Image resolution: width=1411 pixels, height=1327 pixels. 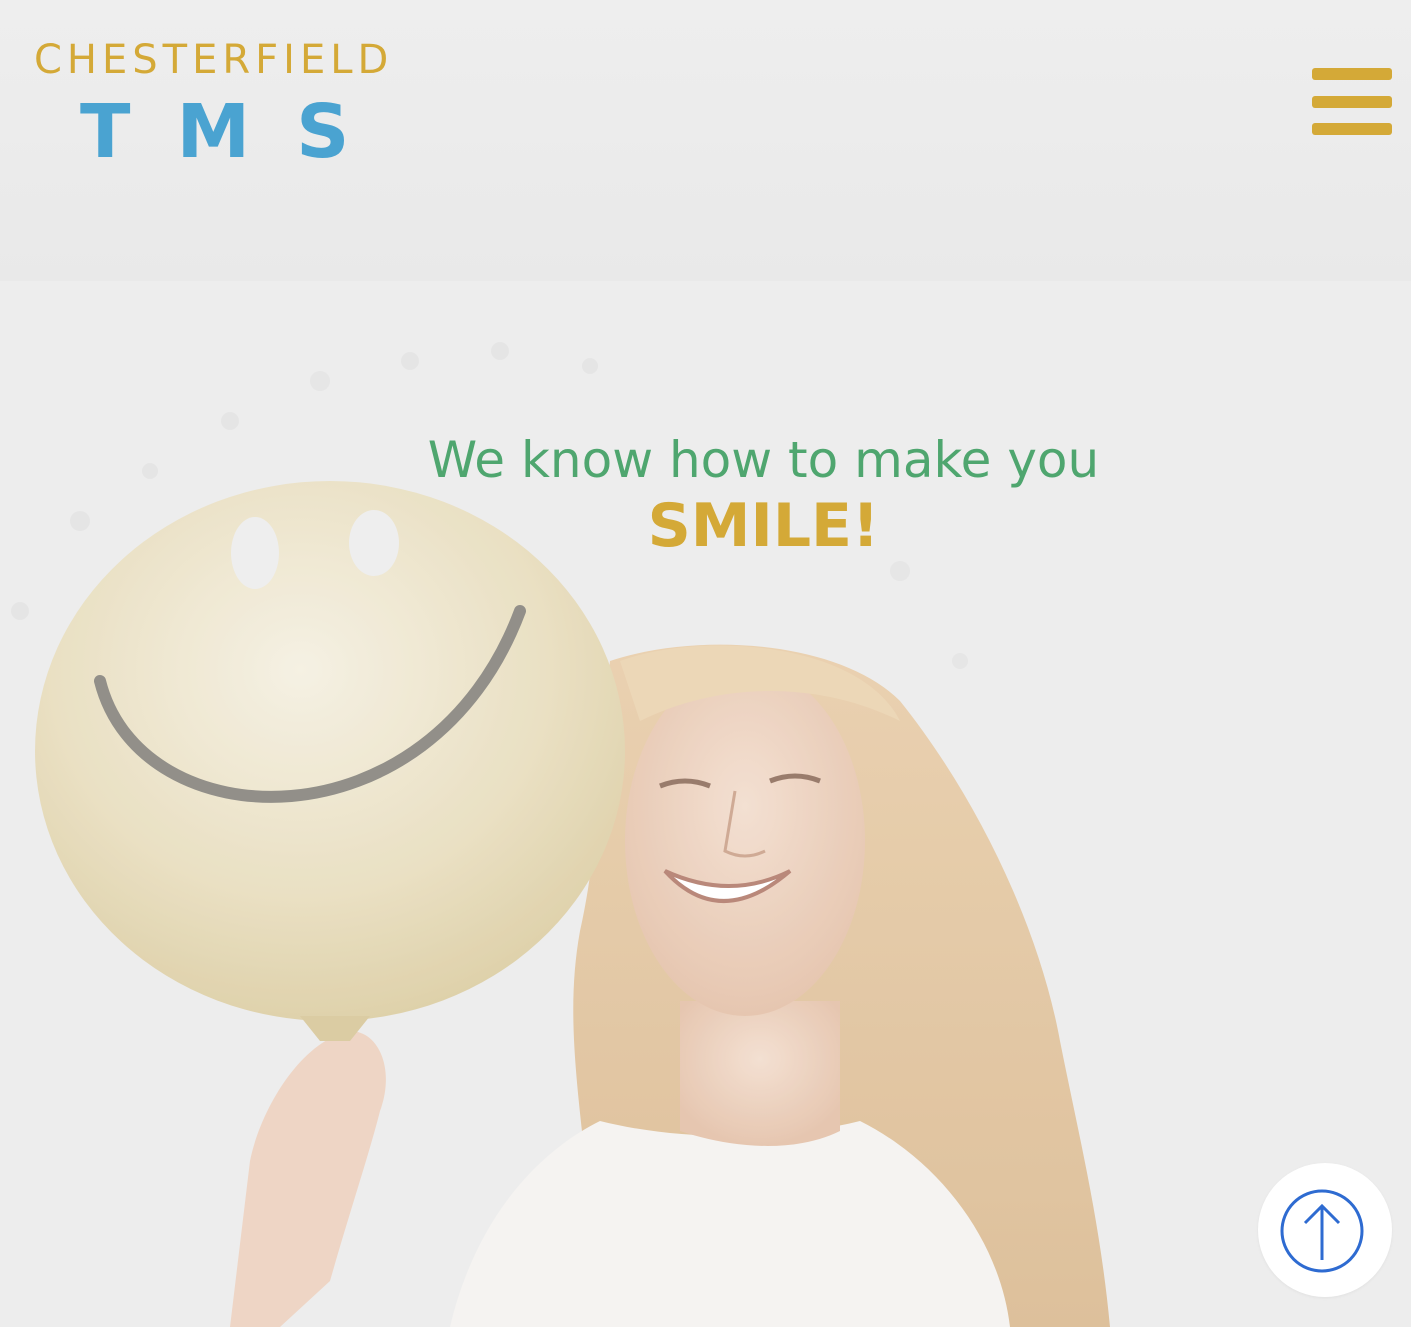 I want to click on site-logo: CHESTERFIELD TMS, so click(x=229, y=106).